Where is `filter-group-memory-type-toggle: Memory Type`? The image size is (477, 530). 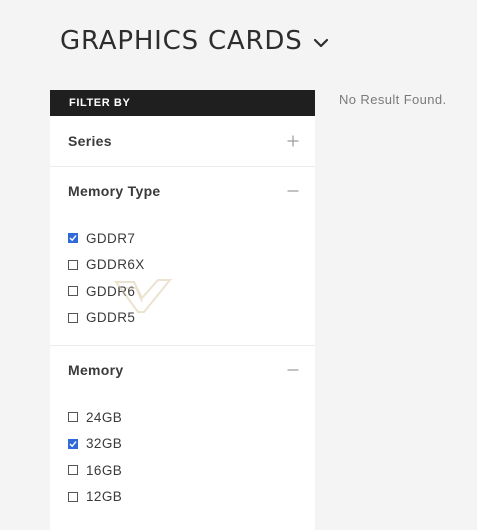
filter-group-memory-type-toggle: Memory Type is located at coordinates (182, 191).